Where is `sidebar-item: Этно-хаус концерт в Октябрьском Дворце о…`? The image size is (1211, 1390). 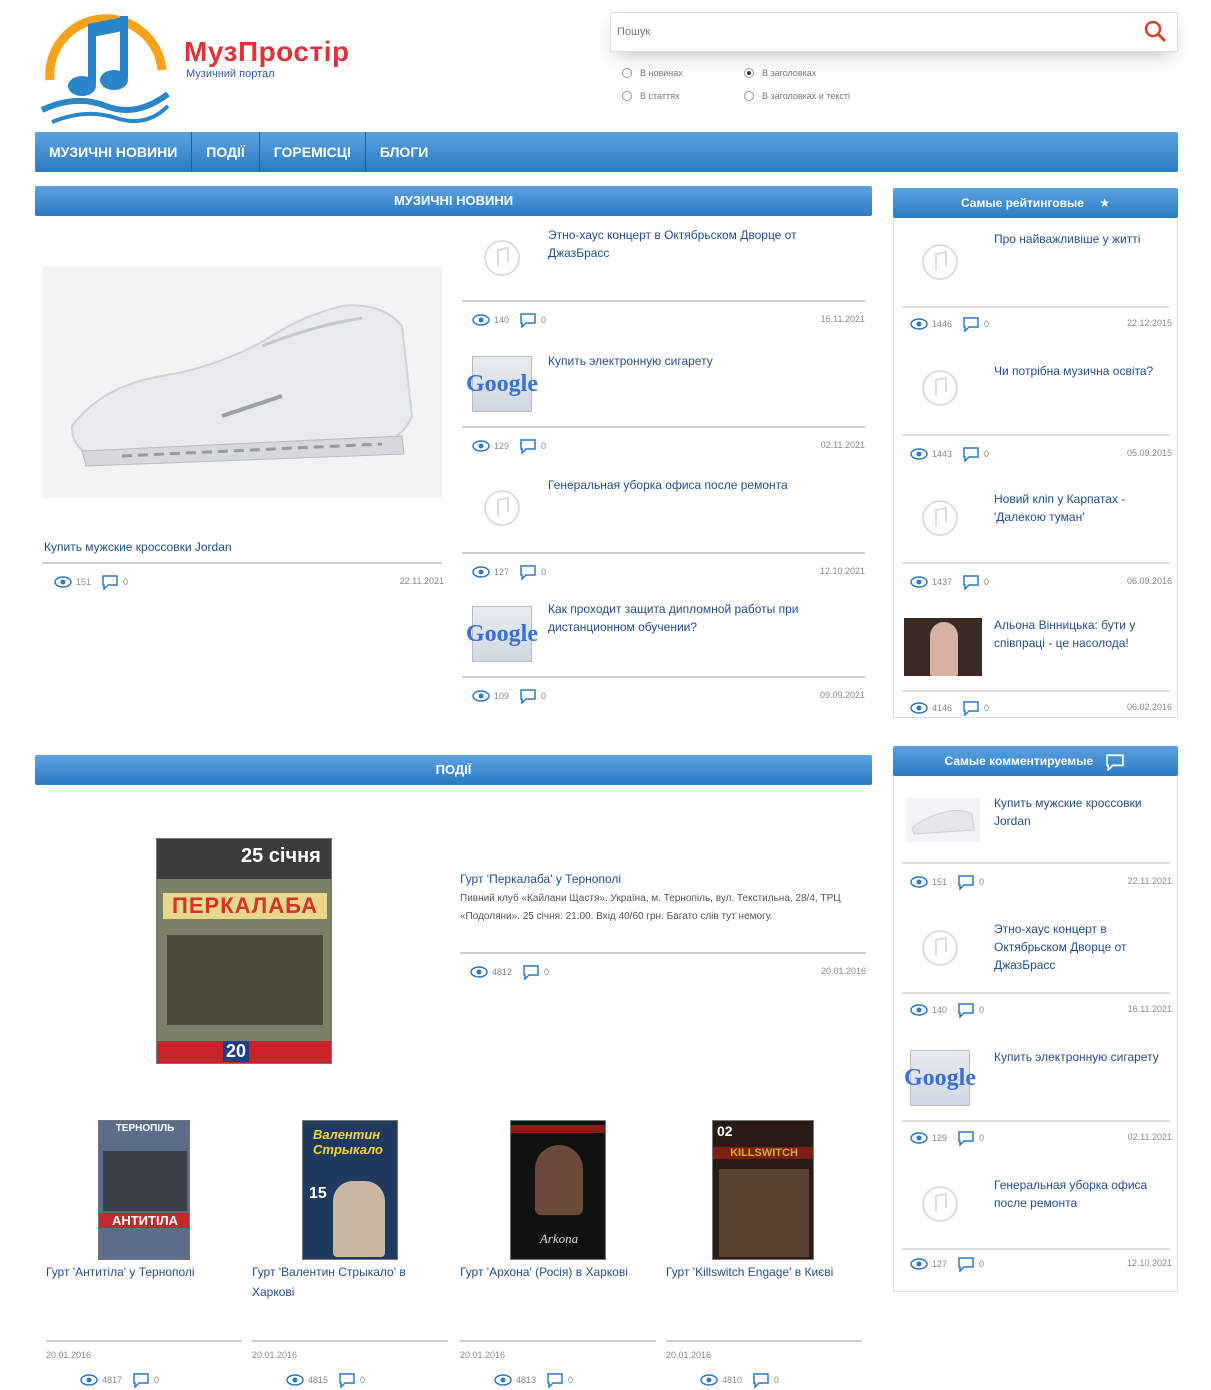
sidebar-item: Этно-хаус концерт в Октябрьском Дворце о… is located at coordinates (1036, 949).